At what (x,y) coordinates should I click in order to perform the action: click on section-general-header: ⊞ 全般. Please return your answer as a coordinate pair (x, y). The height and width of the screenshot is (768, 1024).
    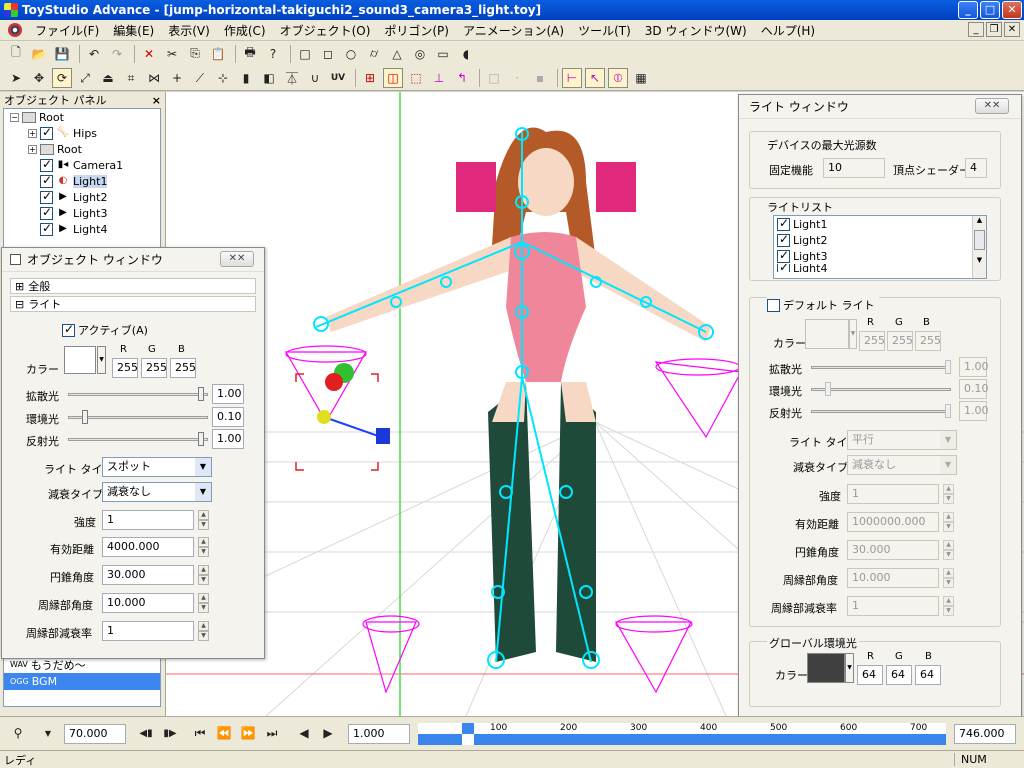
    Looking at the image, I should click on (133, 286).